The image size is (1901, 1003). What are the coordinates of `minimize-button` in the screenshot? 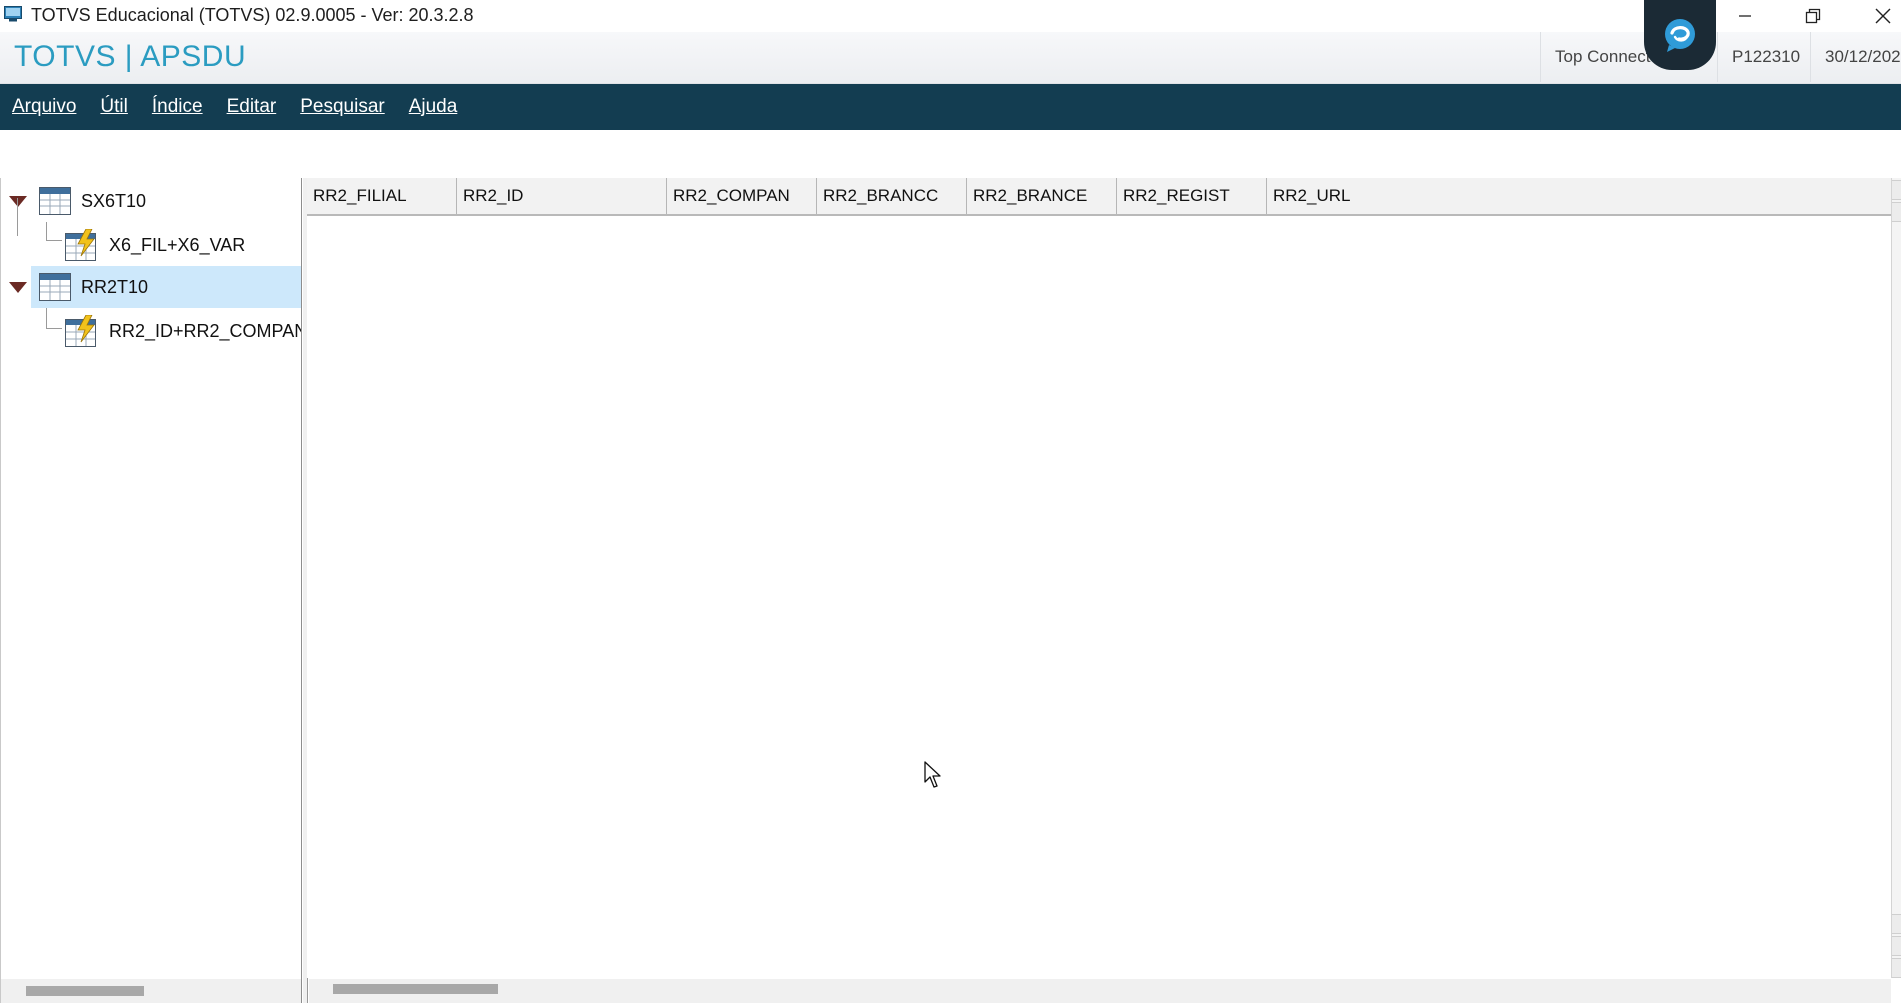 It's located at (1745, 16).